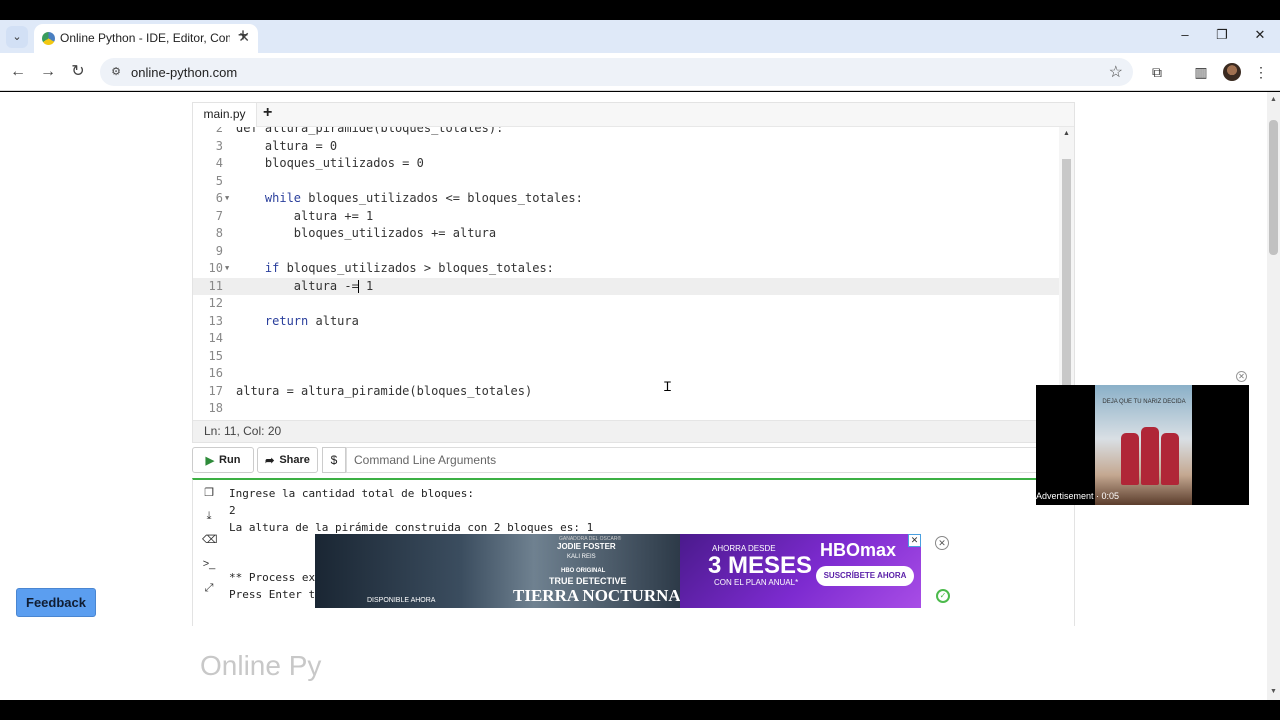  I want to click on code-line: 4 bloques_utilizados = 0, so click(626, 163).